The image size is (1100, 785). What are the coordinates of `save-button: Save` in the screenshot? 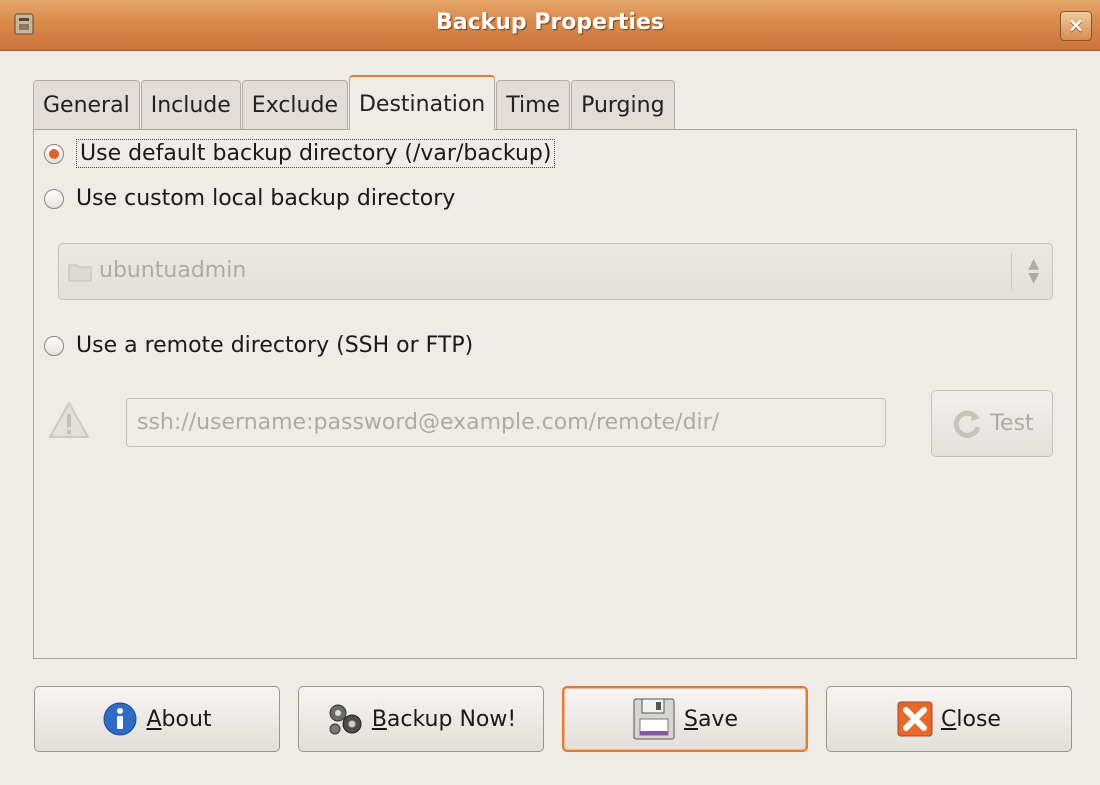 It's located at (685, 719).